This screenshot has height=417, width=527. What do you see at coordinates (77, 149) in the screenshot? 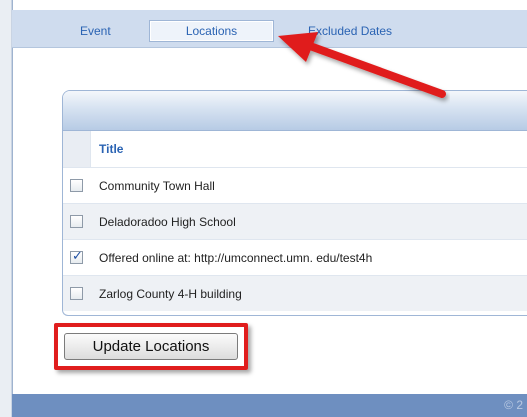
I see `header-check-cell` at bounding box center [77, 149].